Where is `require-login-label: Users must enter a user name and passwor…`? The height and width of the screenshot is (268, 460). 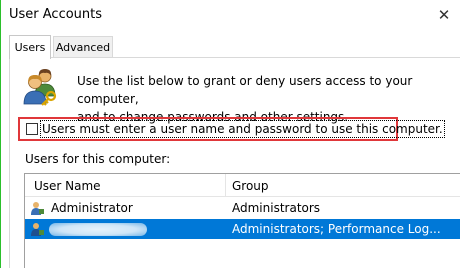
require-login-label: Users must enter a user name and passwor… is located at coordinates (242, 129).